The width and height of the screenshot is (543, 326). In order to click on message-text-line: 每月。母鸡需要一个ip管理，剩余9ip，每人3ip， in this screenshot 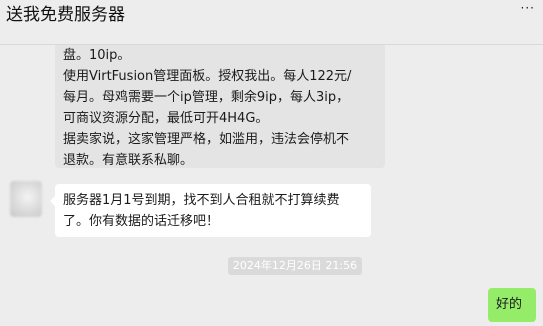, I will do `click(206, 97)`.